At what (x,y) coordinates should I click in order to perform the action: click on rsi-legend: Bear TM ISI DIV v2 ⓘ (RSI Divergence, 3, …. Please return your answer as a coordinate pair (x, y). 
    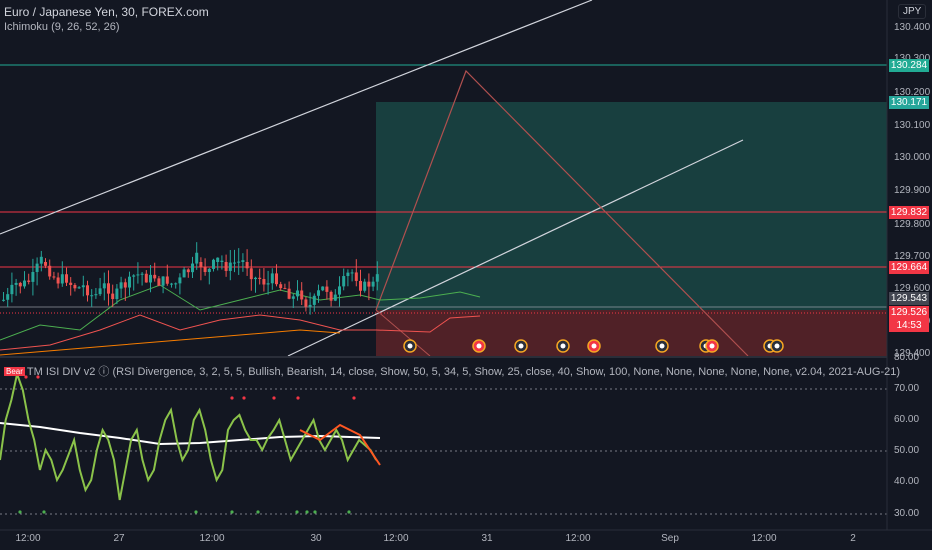
    Looking at the image, I should click on (452, 371).